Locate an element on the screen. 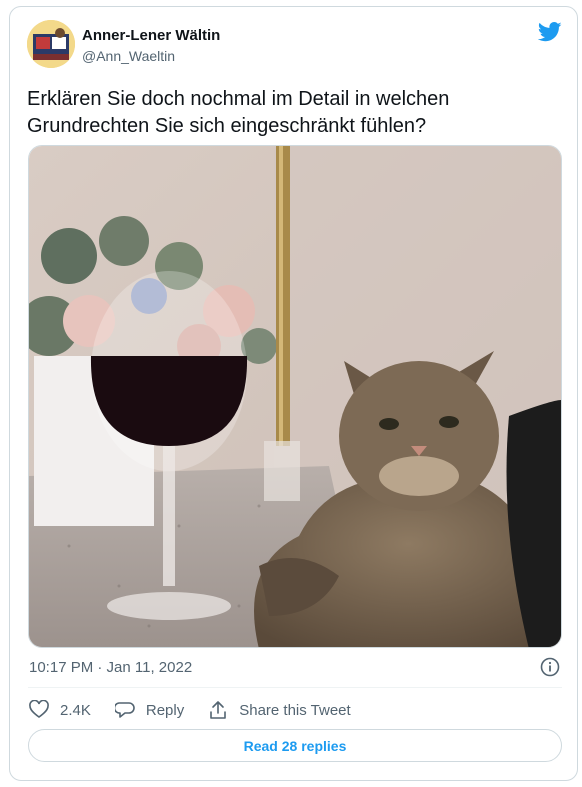 This screenshot has height=787, width=582. author-handle: @Ann_Waeltin is located at coordinates (128, 56).